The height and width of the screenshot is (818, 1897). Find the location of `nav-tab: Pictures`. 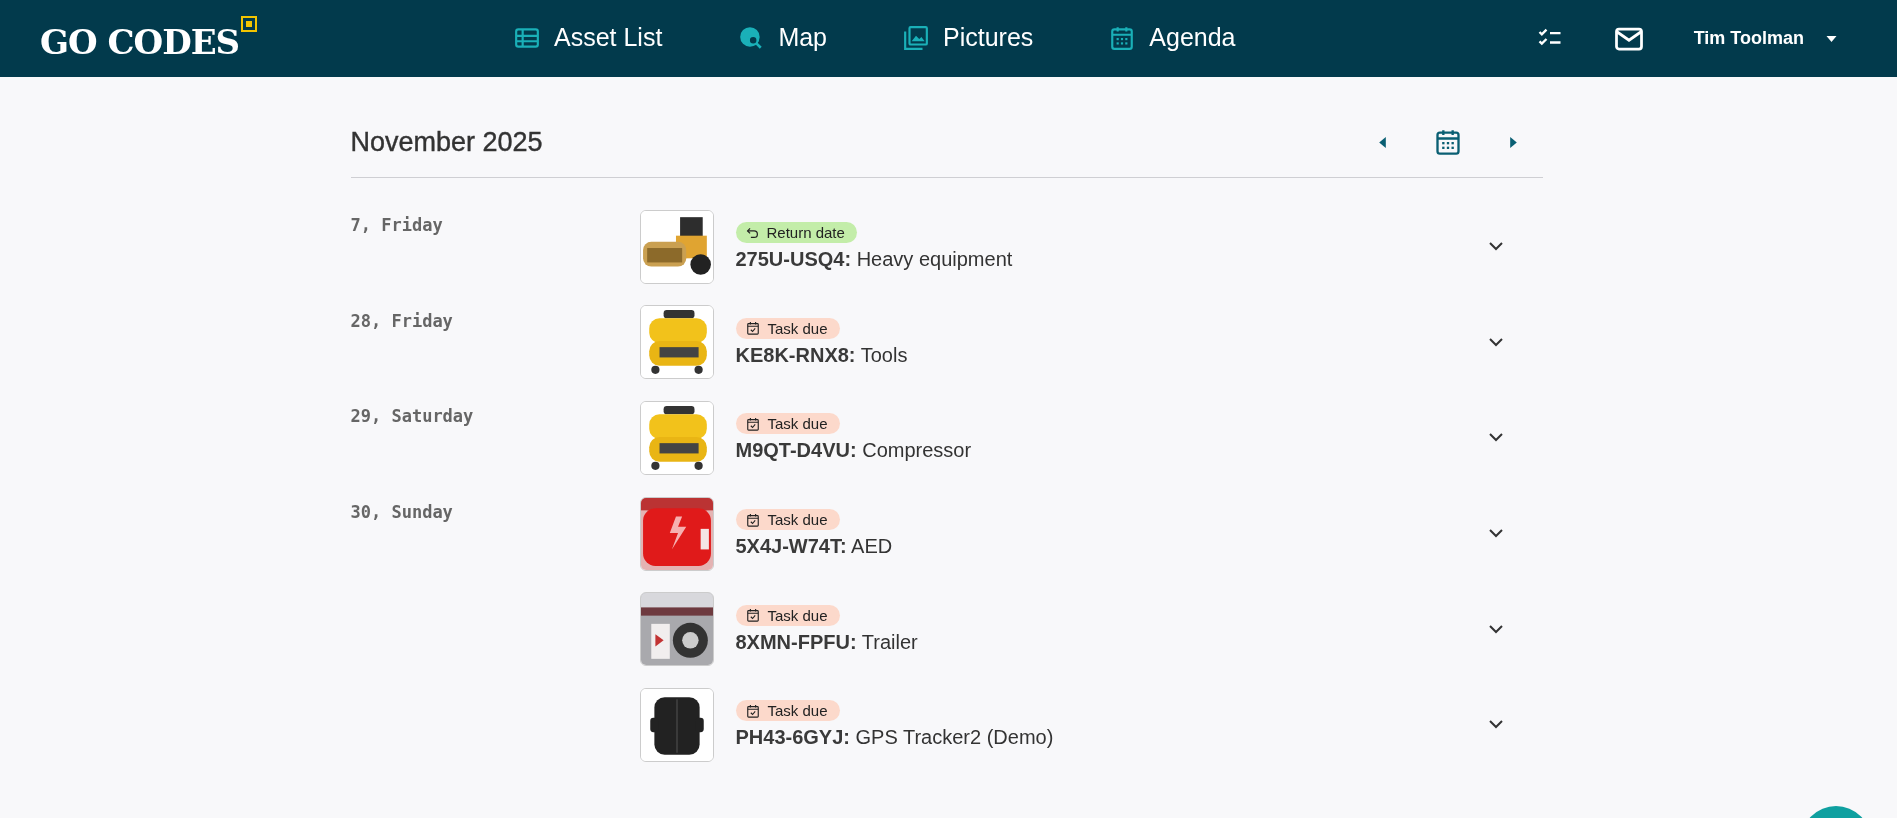

nav-tab: Pictures is located at coordinates (968, 38).